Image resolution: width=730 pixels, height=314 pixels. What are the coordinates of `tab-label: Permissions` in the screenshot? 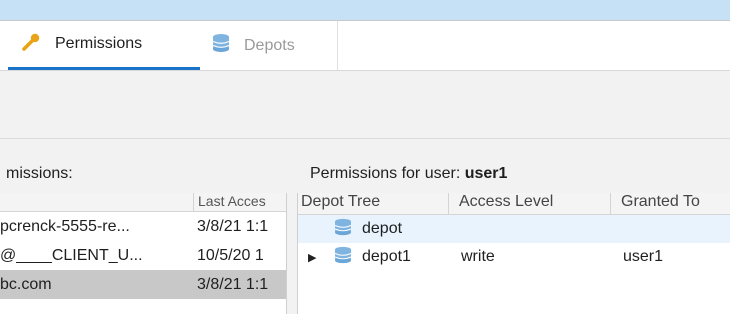 It's located at (99, 43).